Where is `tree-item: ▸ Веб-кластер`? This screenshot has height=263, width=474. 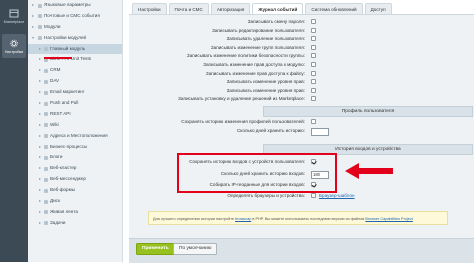
tree-item: ▸ Веб-кластер is located at coordinates (75, 168).